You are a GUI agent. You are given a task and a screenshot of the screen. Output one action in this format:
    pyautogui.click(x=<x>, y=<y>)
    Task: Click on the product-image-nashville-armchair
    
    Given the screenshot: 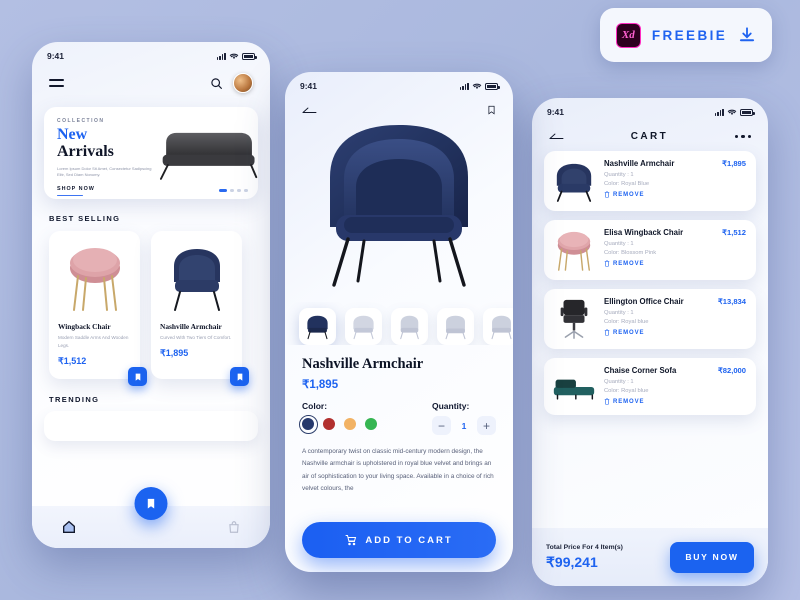 What is the action you would take?
    pyautogui.click(x=196, y=278)
    